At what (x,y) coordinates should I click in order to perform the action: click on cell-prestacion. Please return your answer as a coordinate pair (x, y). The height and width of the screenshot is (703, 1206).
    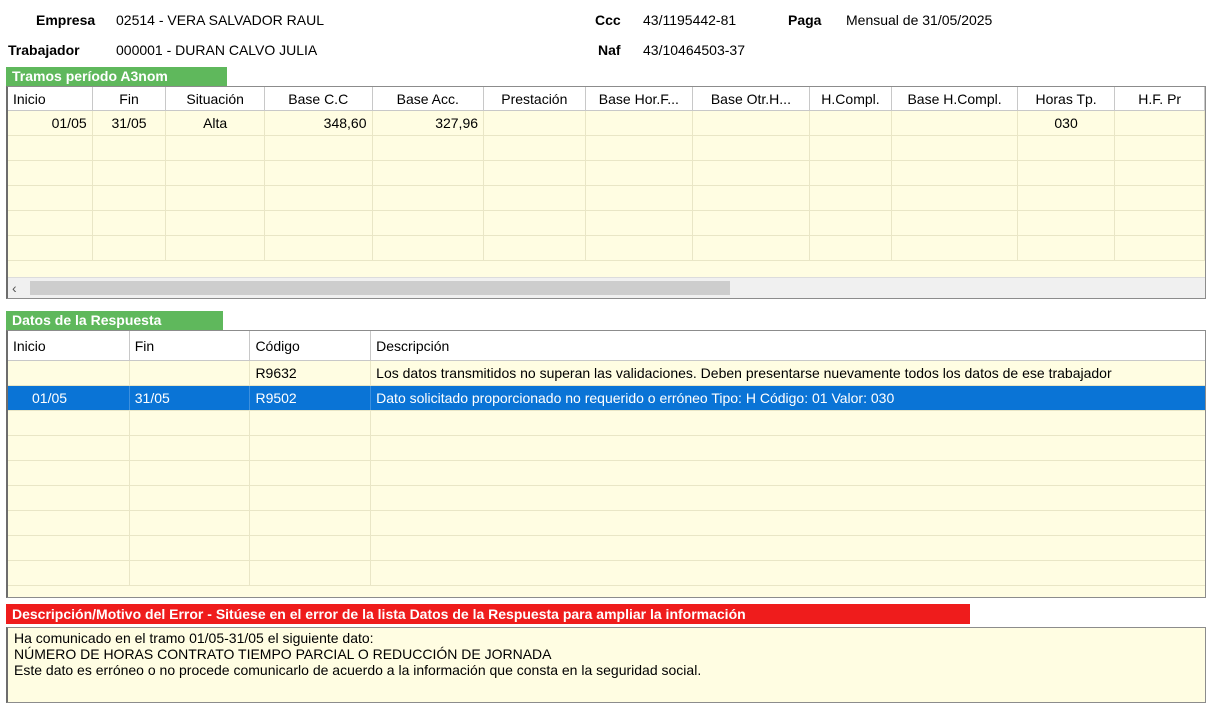
    Looking at the image, I should click on (535, 123).